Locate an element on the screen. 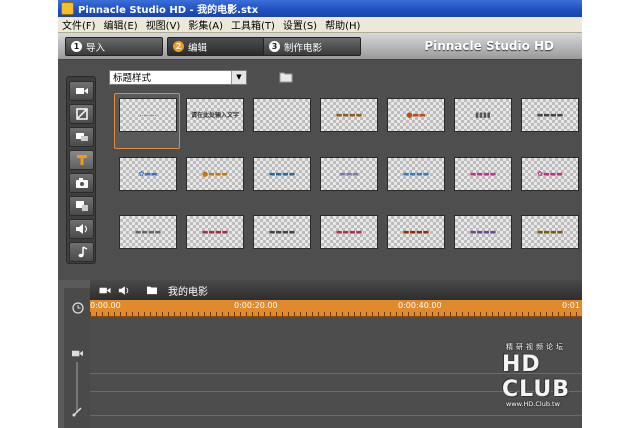  clock-icon is located at coordinates (78, 308).